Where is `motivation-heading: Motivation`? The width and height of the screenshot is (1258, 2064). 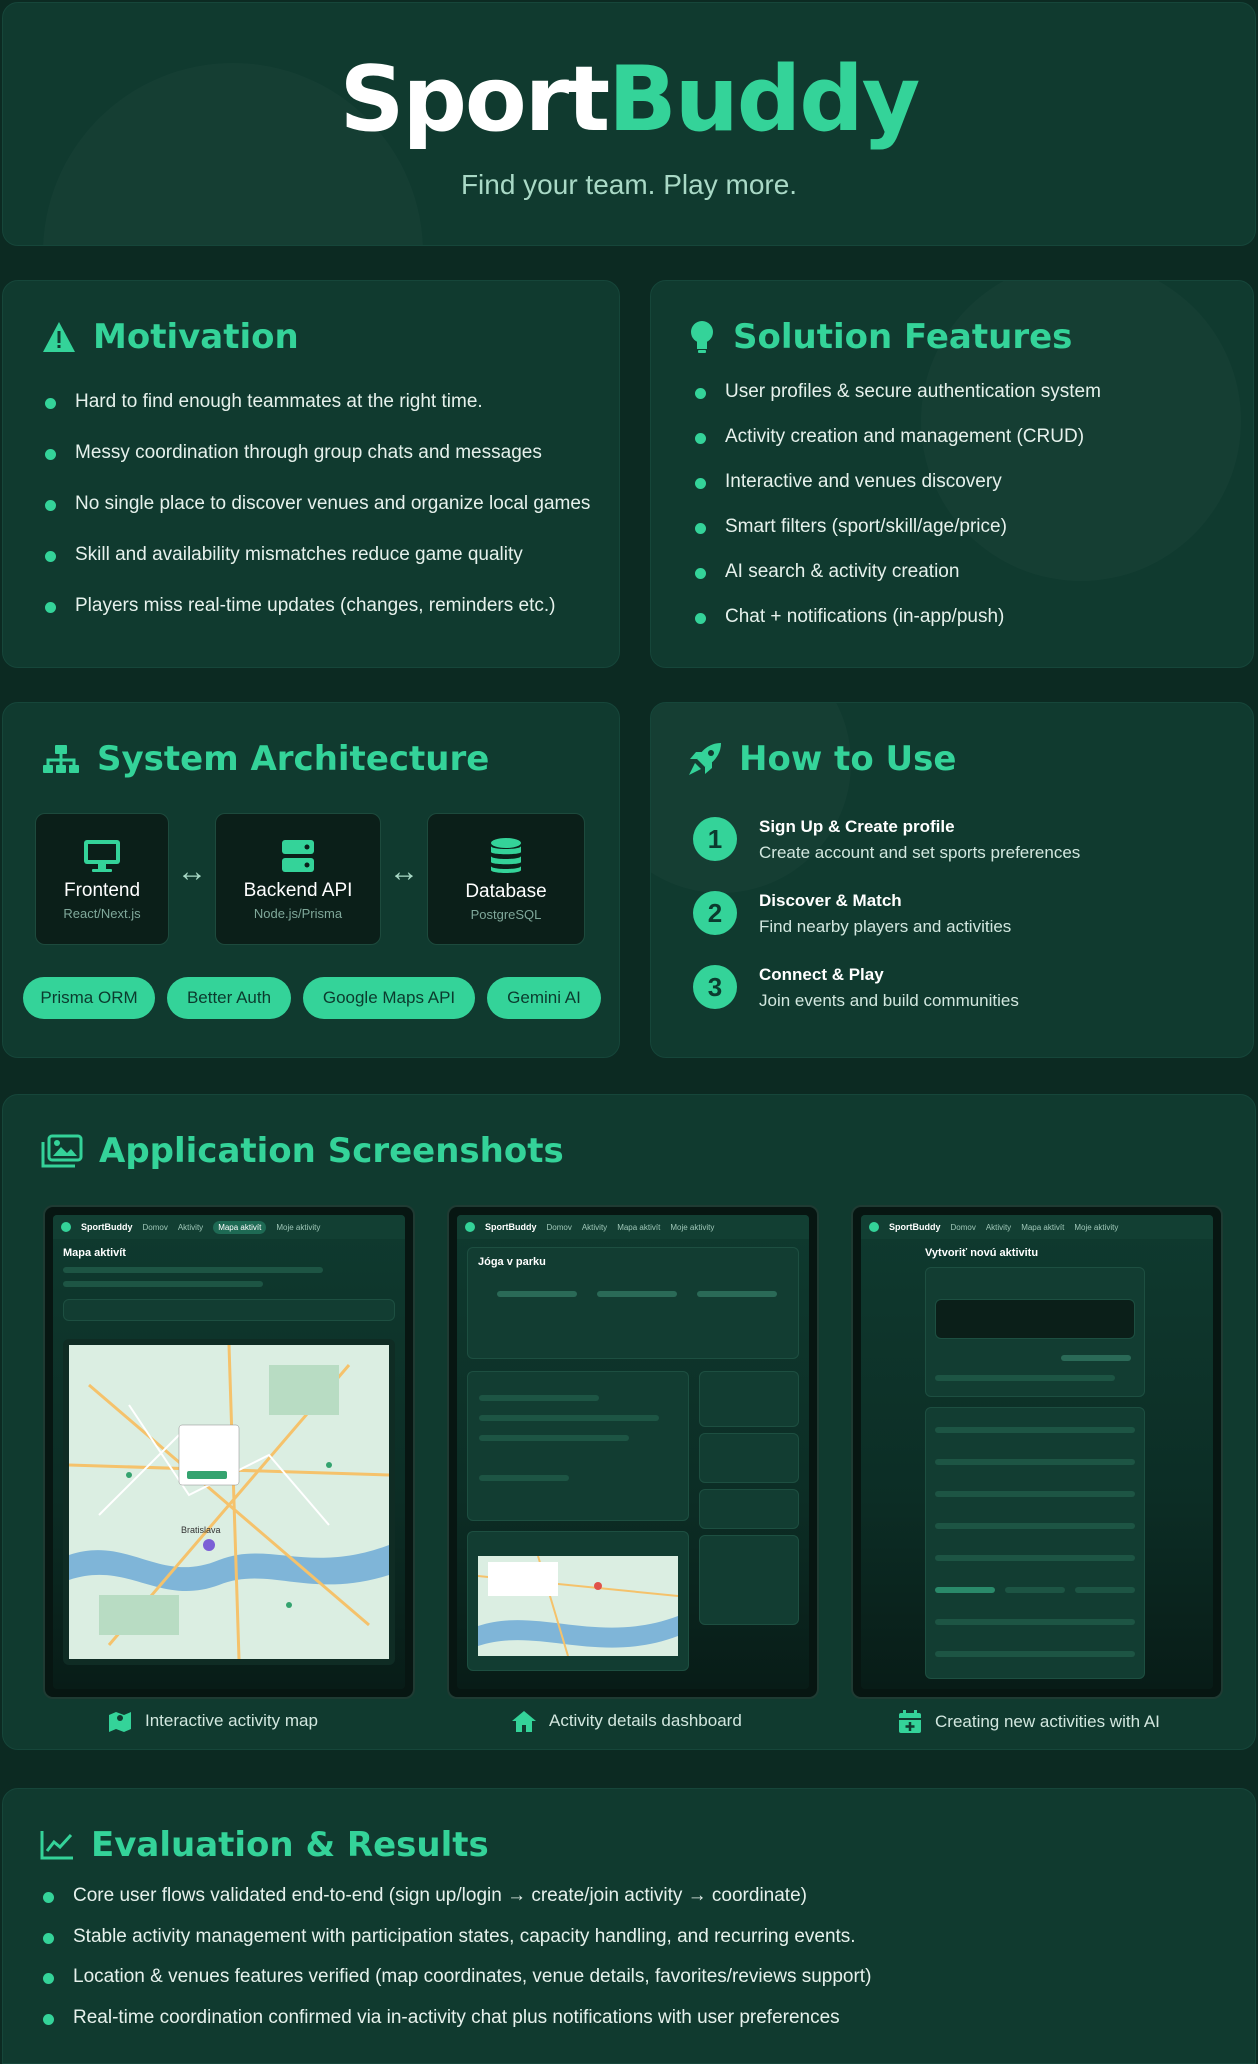 motivation-heading: Motivation is located at coordinates (170, 337).